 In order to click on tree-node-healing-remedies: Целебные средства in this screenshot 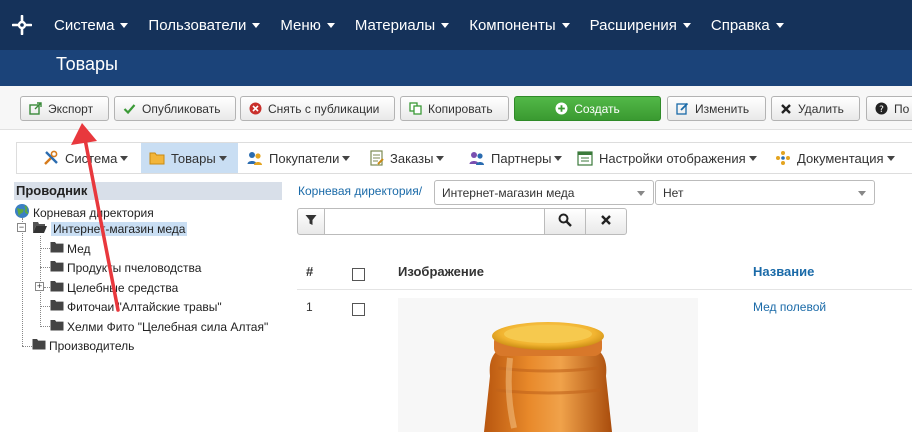, I will do `click(114, 287)`.